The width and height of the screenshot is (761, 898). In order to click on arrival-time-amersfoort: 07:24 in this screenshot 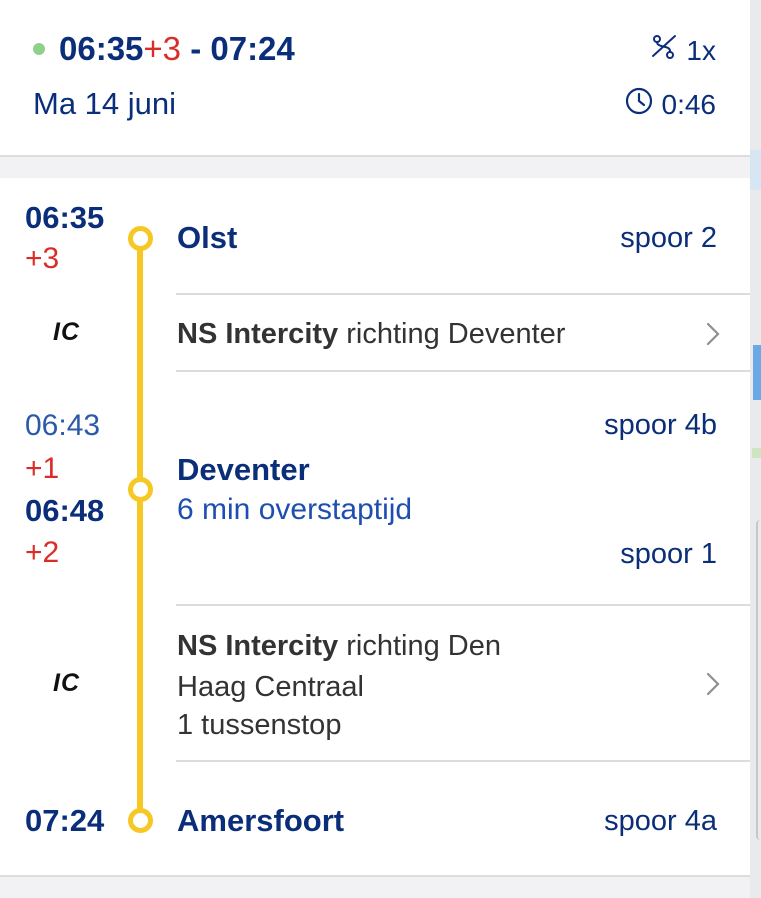, I will do `click(65, 820)`.